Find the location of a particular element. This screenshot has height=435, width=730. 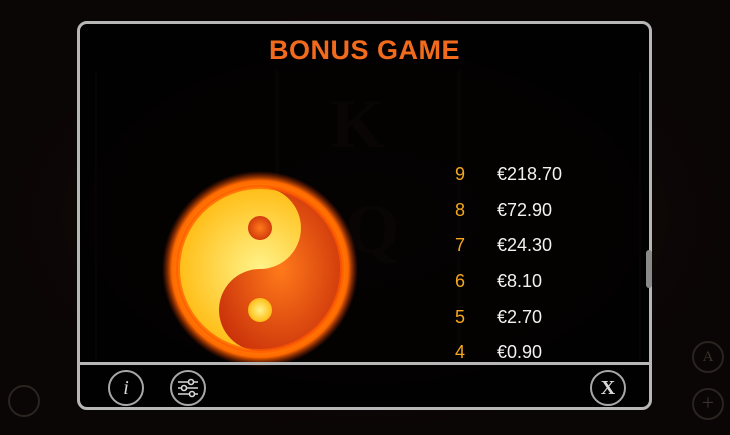

paytable-row: 7 €24.30 is located at coordinates (508, 246).